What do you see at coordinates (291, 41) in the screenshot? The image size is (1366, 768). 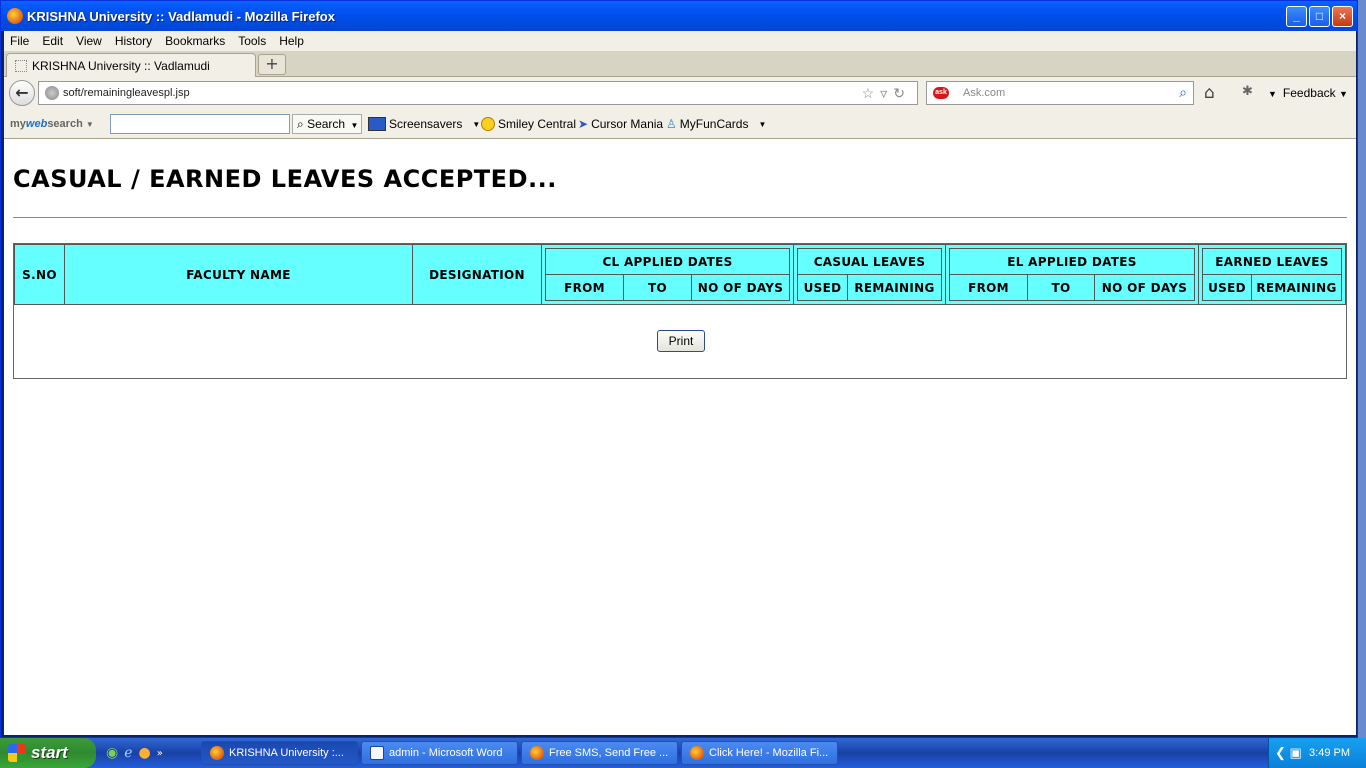 I see `menu-help: Help` at bounding box center [291, 41].